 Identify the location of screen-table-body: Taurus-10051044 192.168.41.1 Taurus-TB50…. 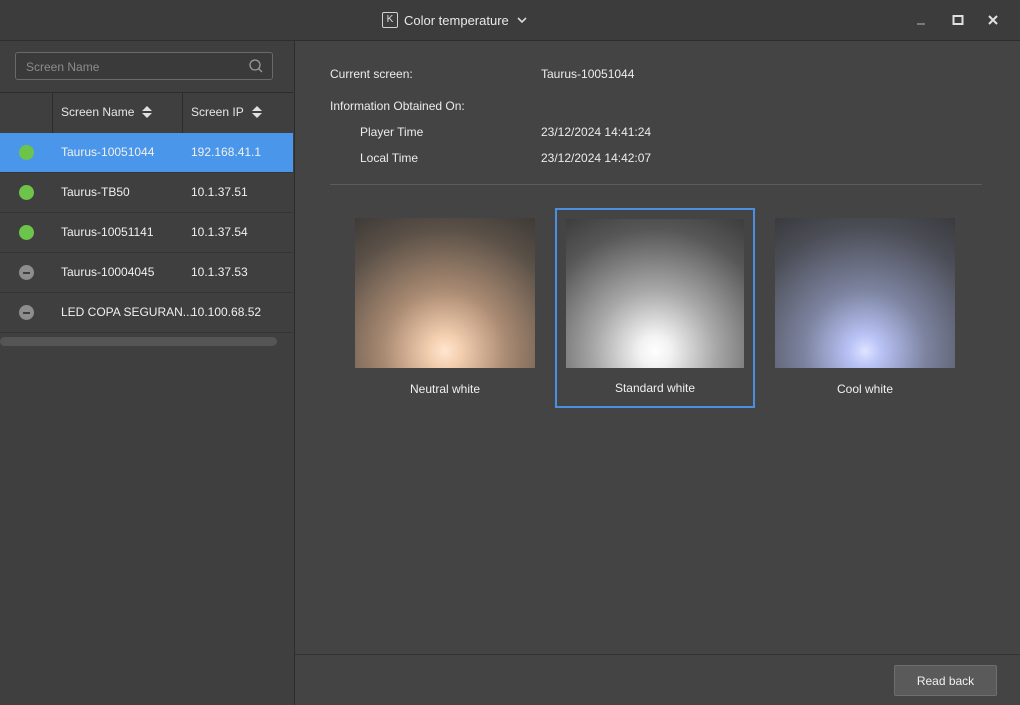
(146, 233).